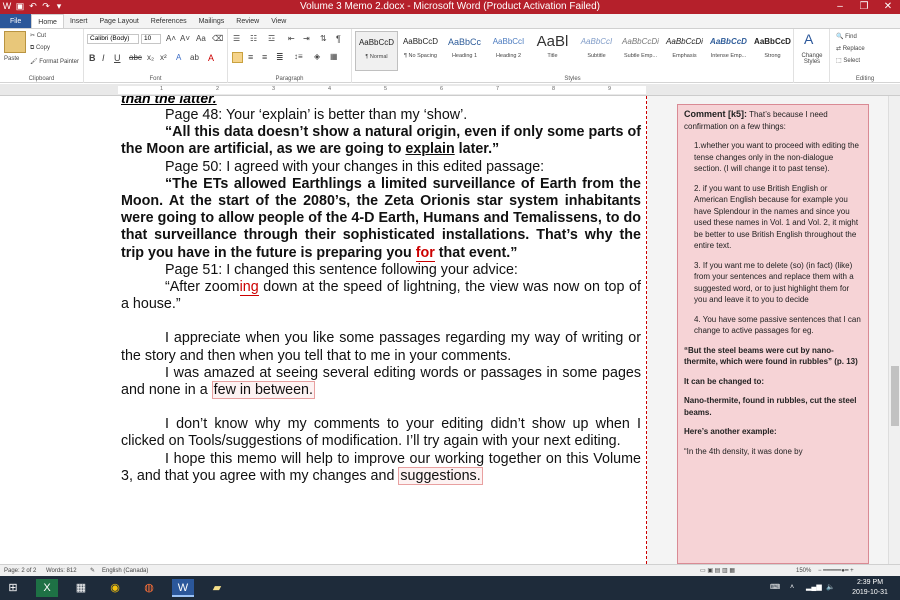  Describe the element at coordinates (684, 51) in the screenshot. I see `style-emphasis: AaBbCcDi Emphasis` at that location.